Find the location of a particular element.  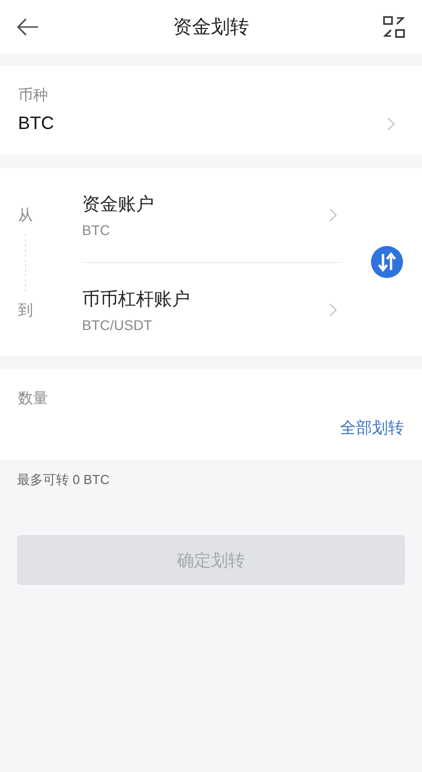

transfer-all-link: 全部划转 is located at coordinates (372, 428).